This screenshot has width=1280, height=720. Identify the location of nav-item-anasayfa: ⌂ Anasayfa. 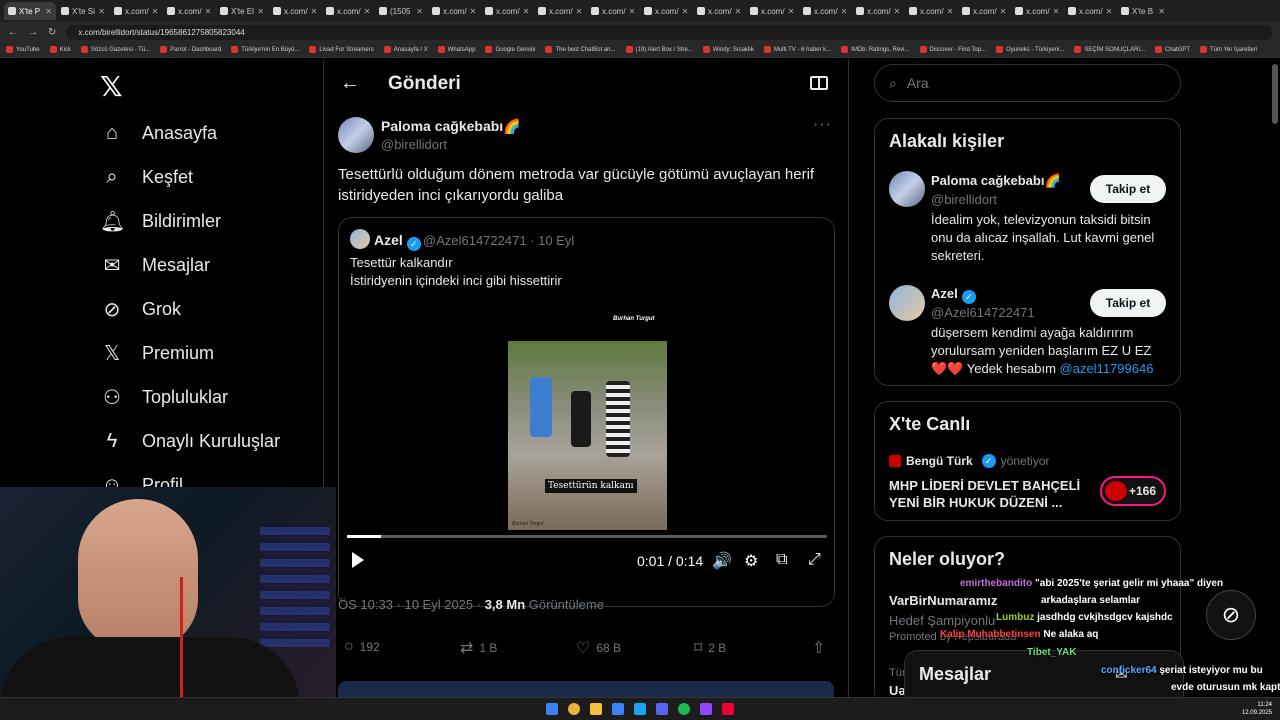
(158, 133).